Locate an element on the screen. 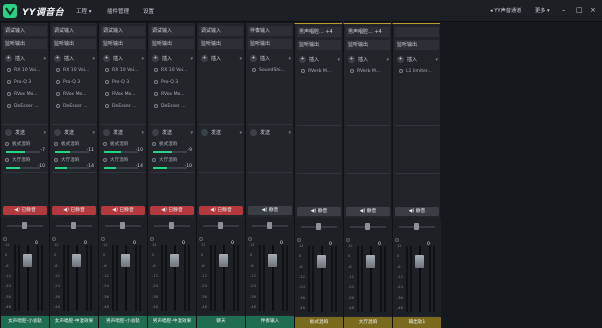 Image resolution: width=602 pixels, height=328 pixels. close-button: × is located at coordinates (593, 10).